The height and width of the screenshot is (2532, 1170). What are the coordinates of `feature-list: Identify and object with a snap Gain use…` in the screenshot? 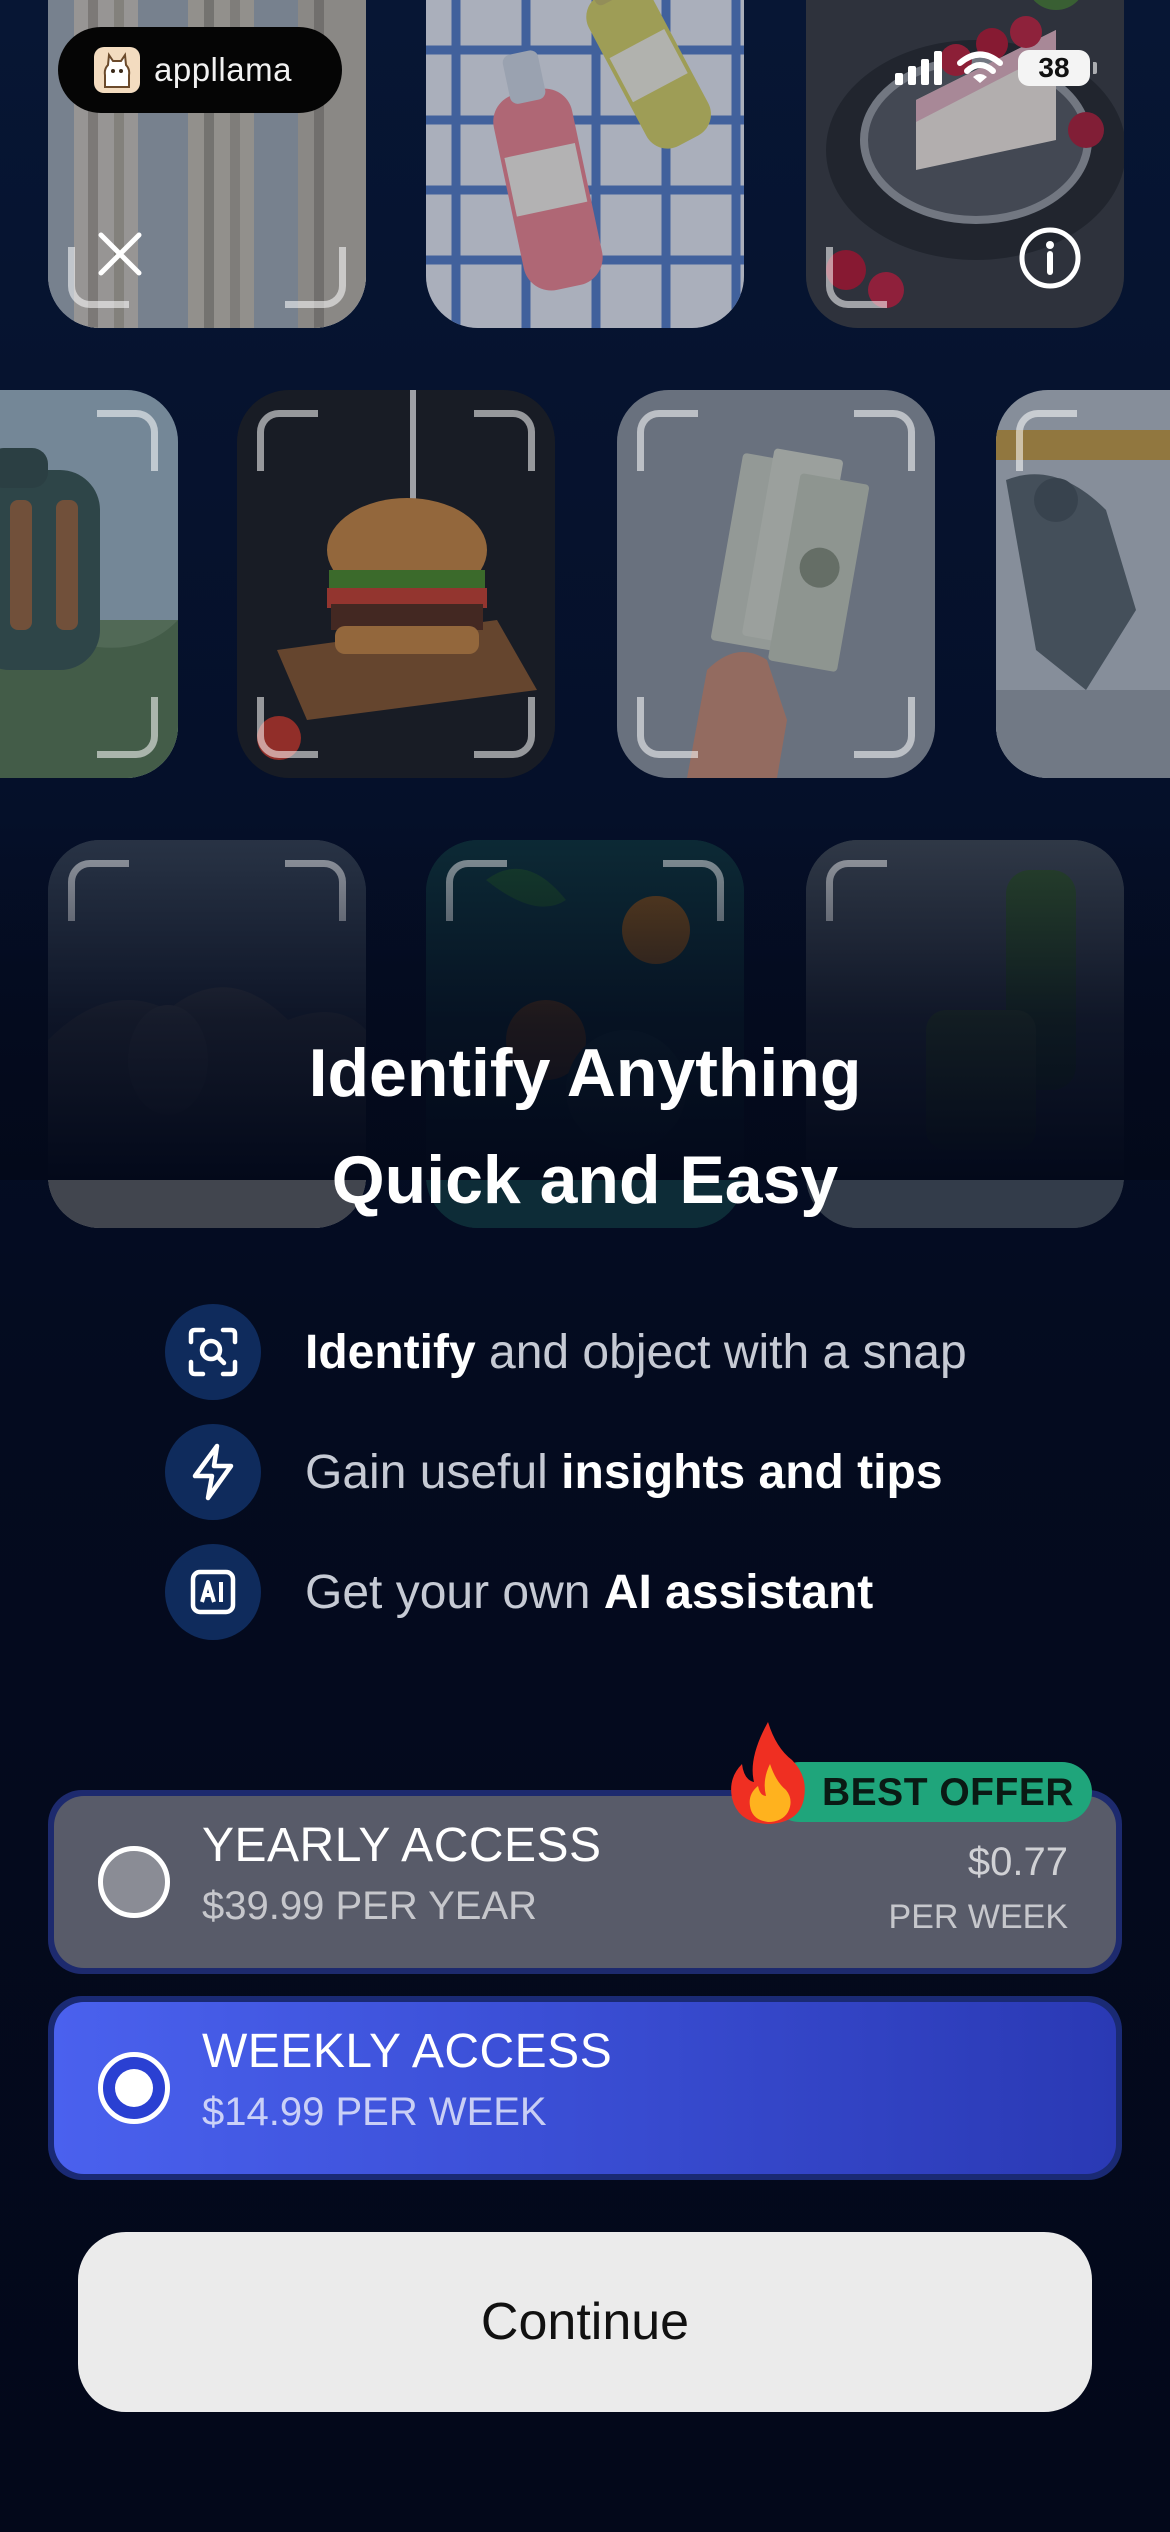 It's located at (566, 1482).